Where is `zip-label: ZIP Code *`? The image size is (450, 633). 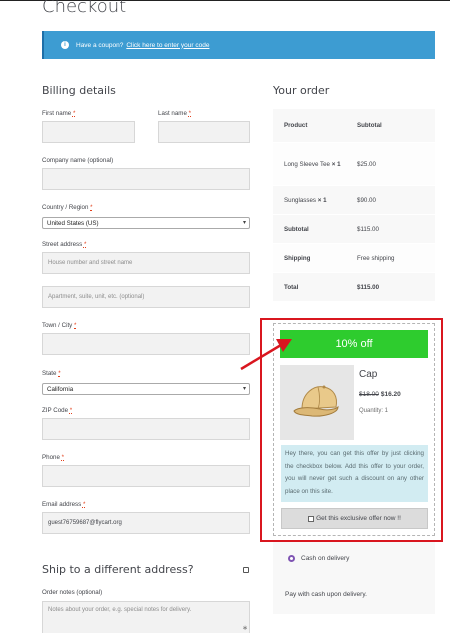
zip-label: ZIP Code * is located at coordinates (57, 410).